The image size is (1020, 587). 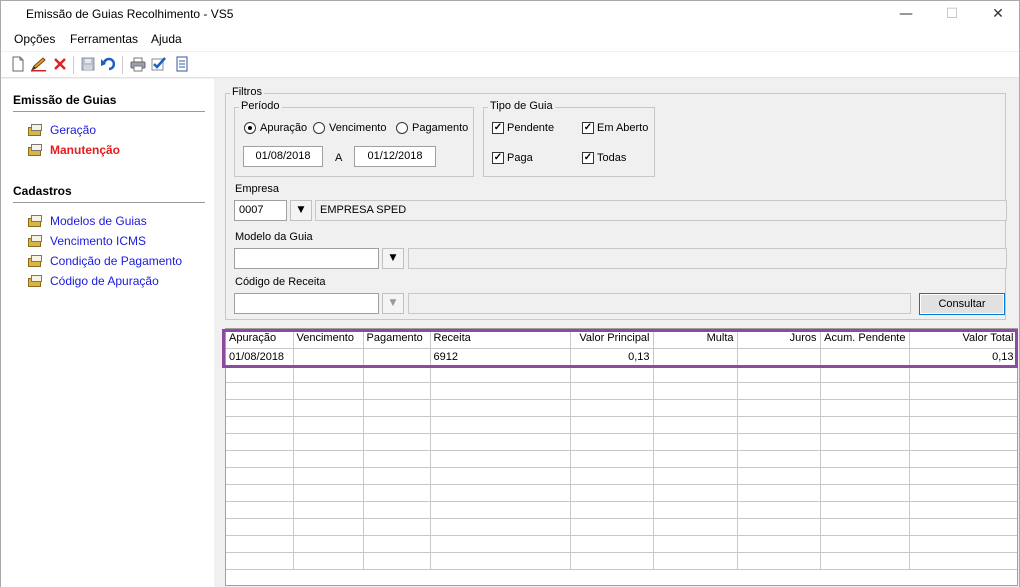 What do you see at coordinates (962, 304) in the screenshot?
I see `consultar-button: Consultar` at bounding box center [962, 304].